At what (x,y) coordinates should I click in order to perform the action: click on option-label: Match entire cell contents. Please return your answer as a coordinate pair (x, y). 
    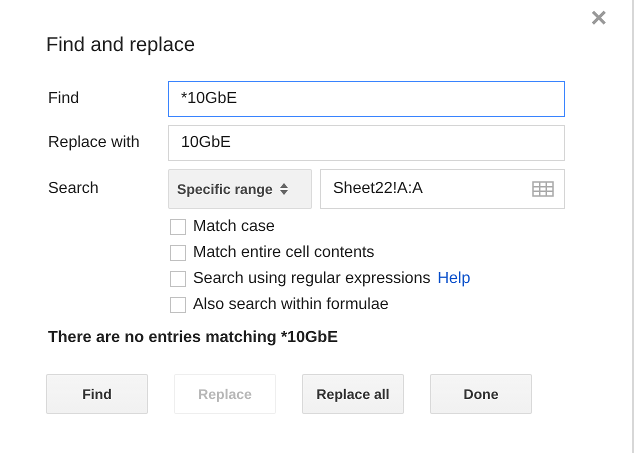
    Looking at the image, I should click on (283, 253).